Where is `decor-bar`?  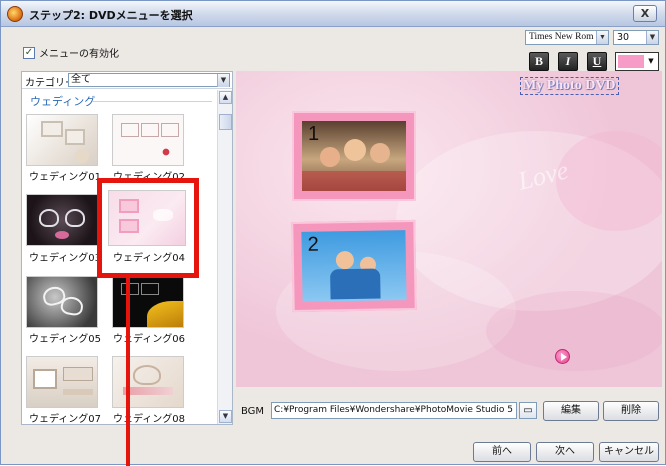 decor-bar is located at coordinates (78, 392).